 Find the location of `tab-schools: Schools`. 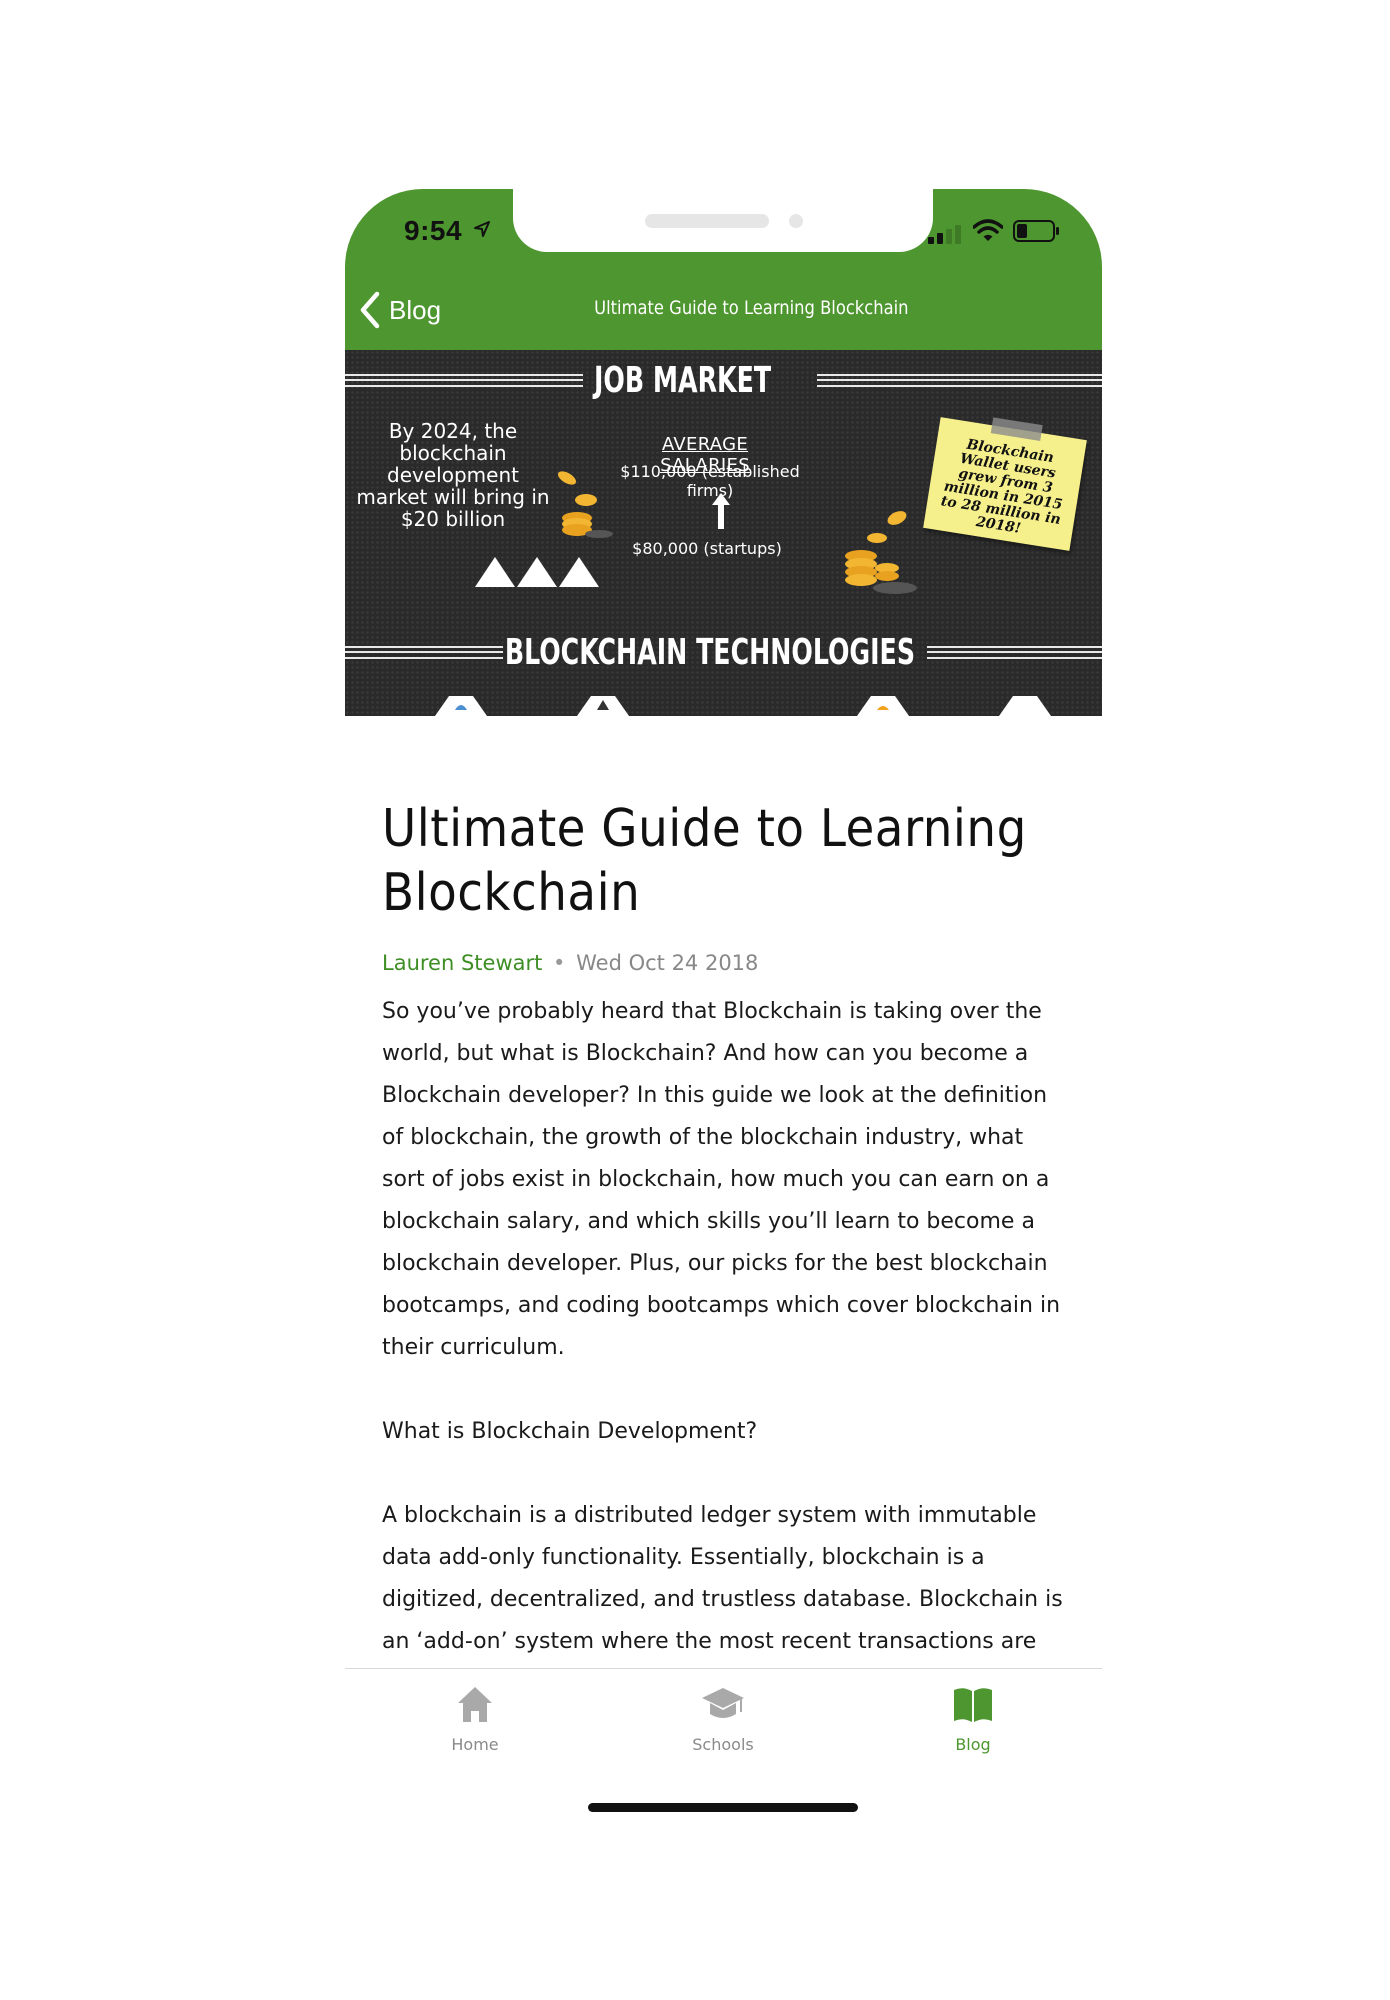

tab-schools: Schools is located at coordinates (723, 1716).